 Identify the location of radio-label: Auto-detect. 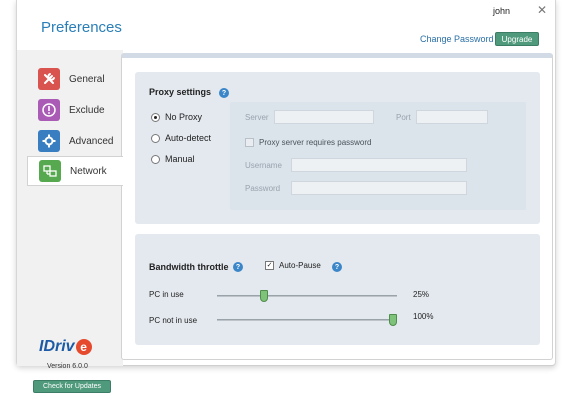
(188, 138).